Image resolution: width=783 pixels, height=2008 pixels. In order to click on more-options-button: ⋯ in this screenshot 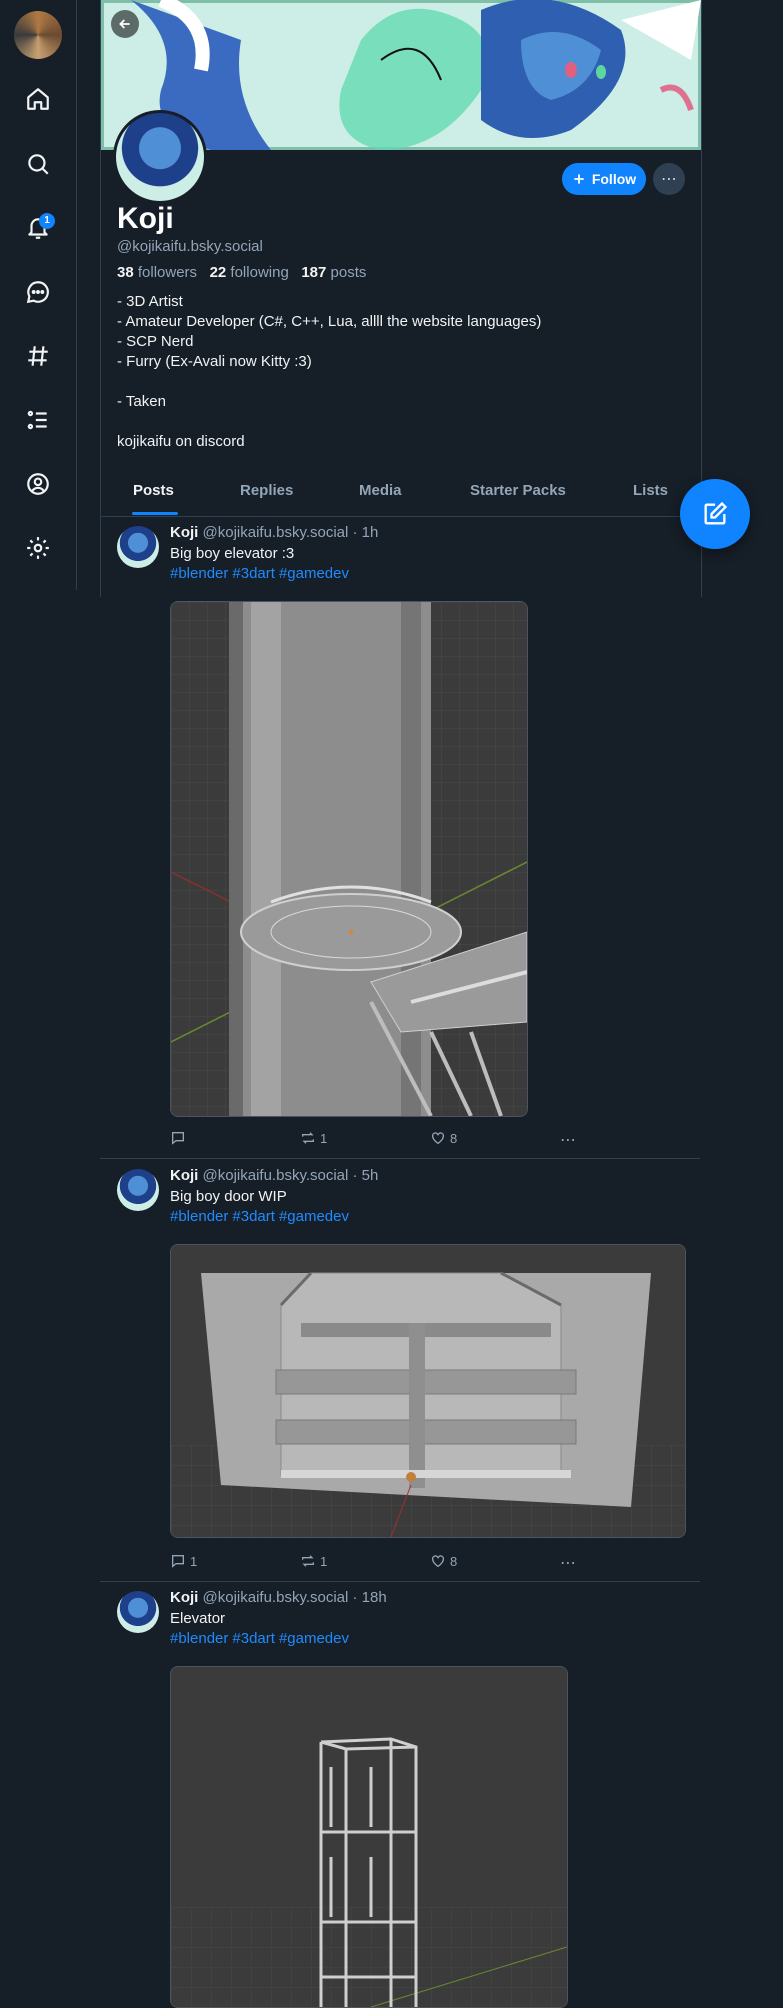, I will do `click(669, 179)`.